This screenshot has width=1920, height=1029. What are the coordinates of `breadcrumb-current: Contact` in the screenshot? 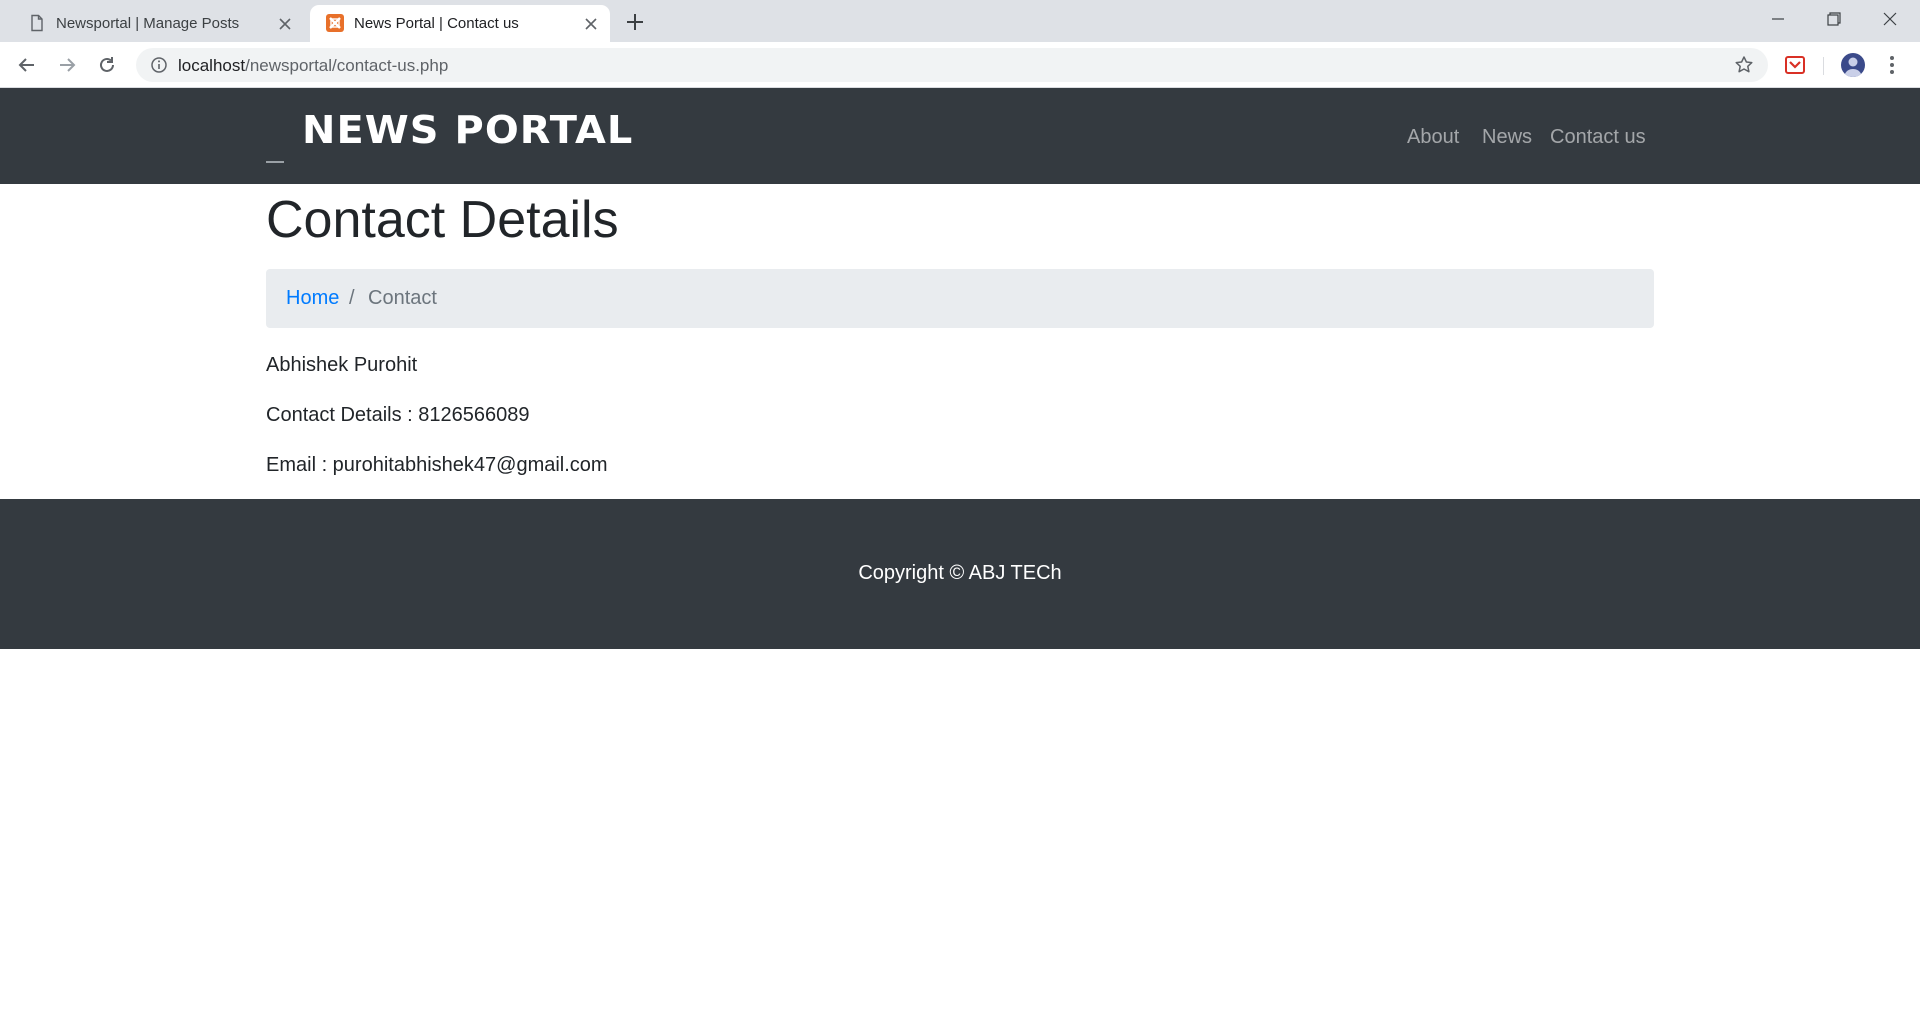 It's located at (402, 298).